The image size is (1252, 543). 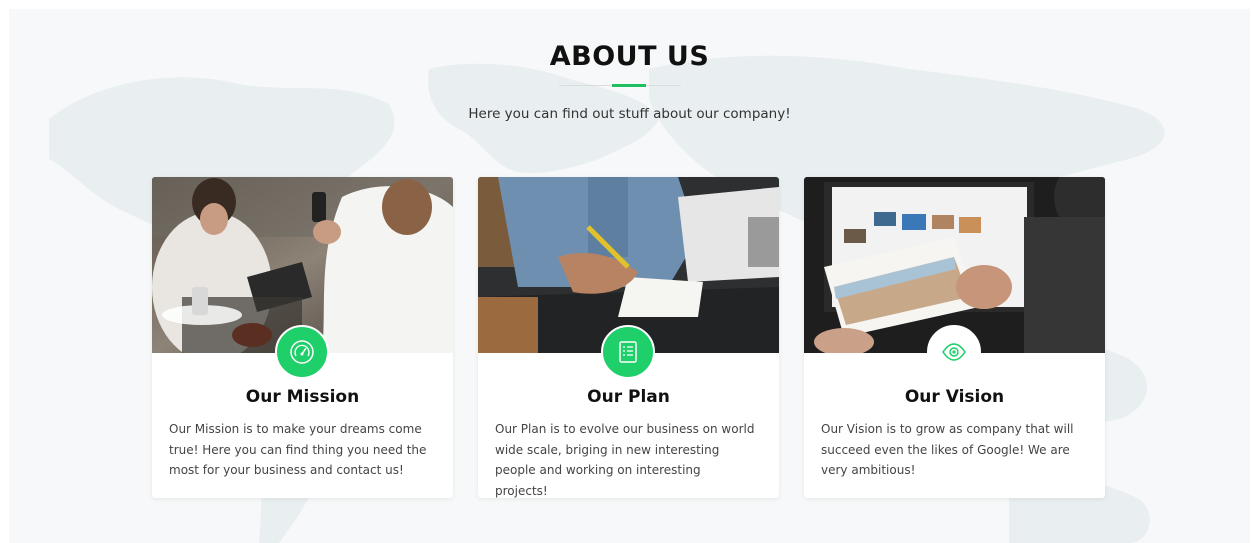 I want to click on card-title: Our Plan, so click(x=628, y=397).